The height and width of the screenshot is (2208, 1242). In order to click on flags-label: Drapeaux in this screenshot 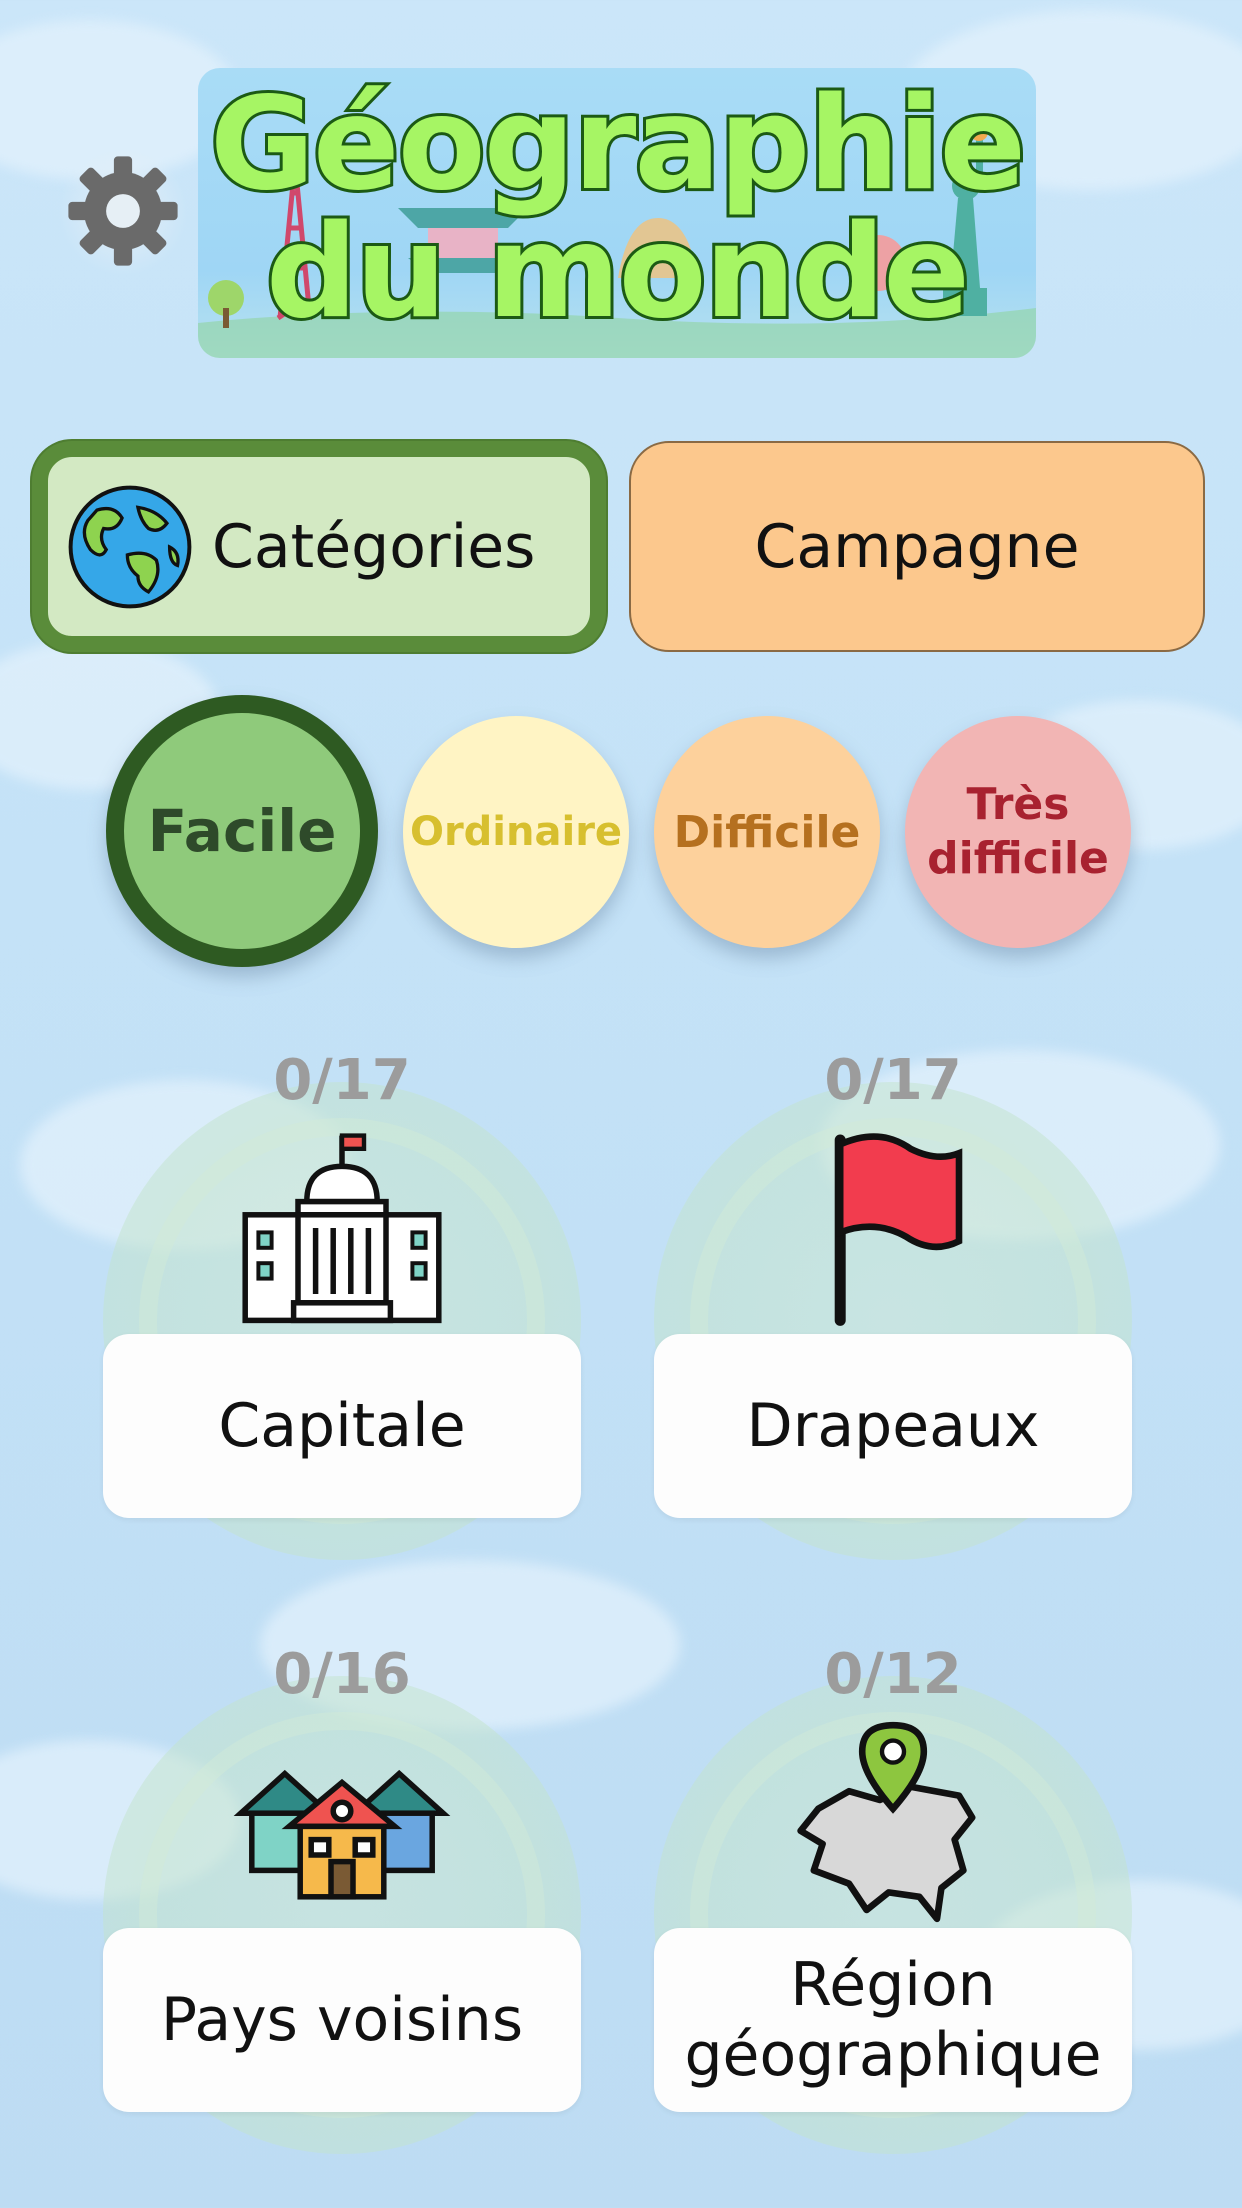, I will do `click(893, 1426)`.